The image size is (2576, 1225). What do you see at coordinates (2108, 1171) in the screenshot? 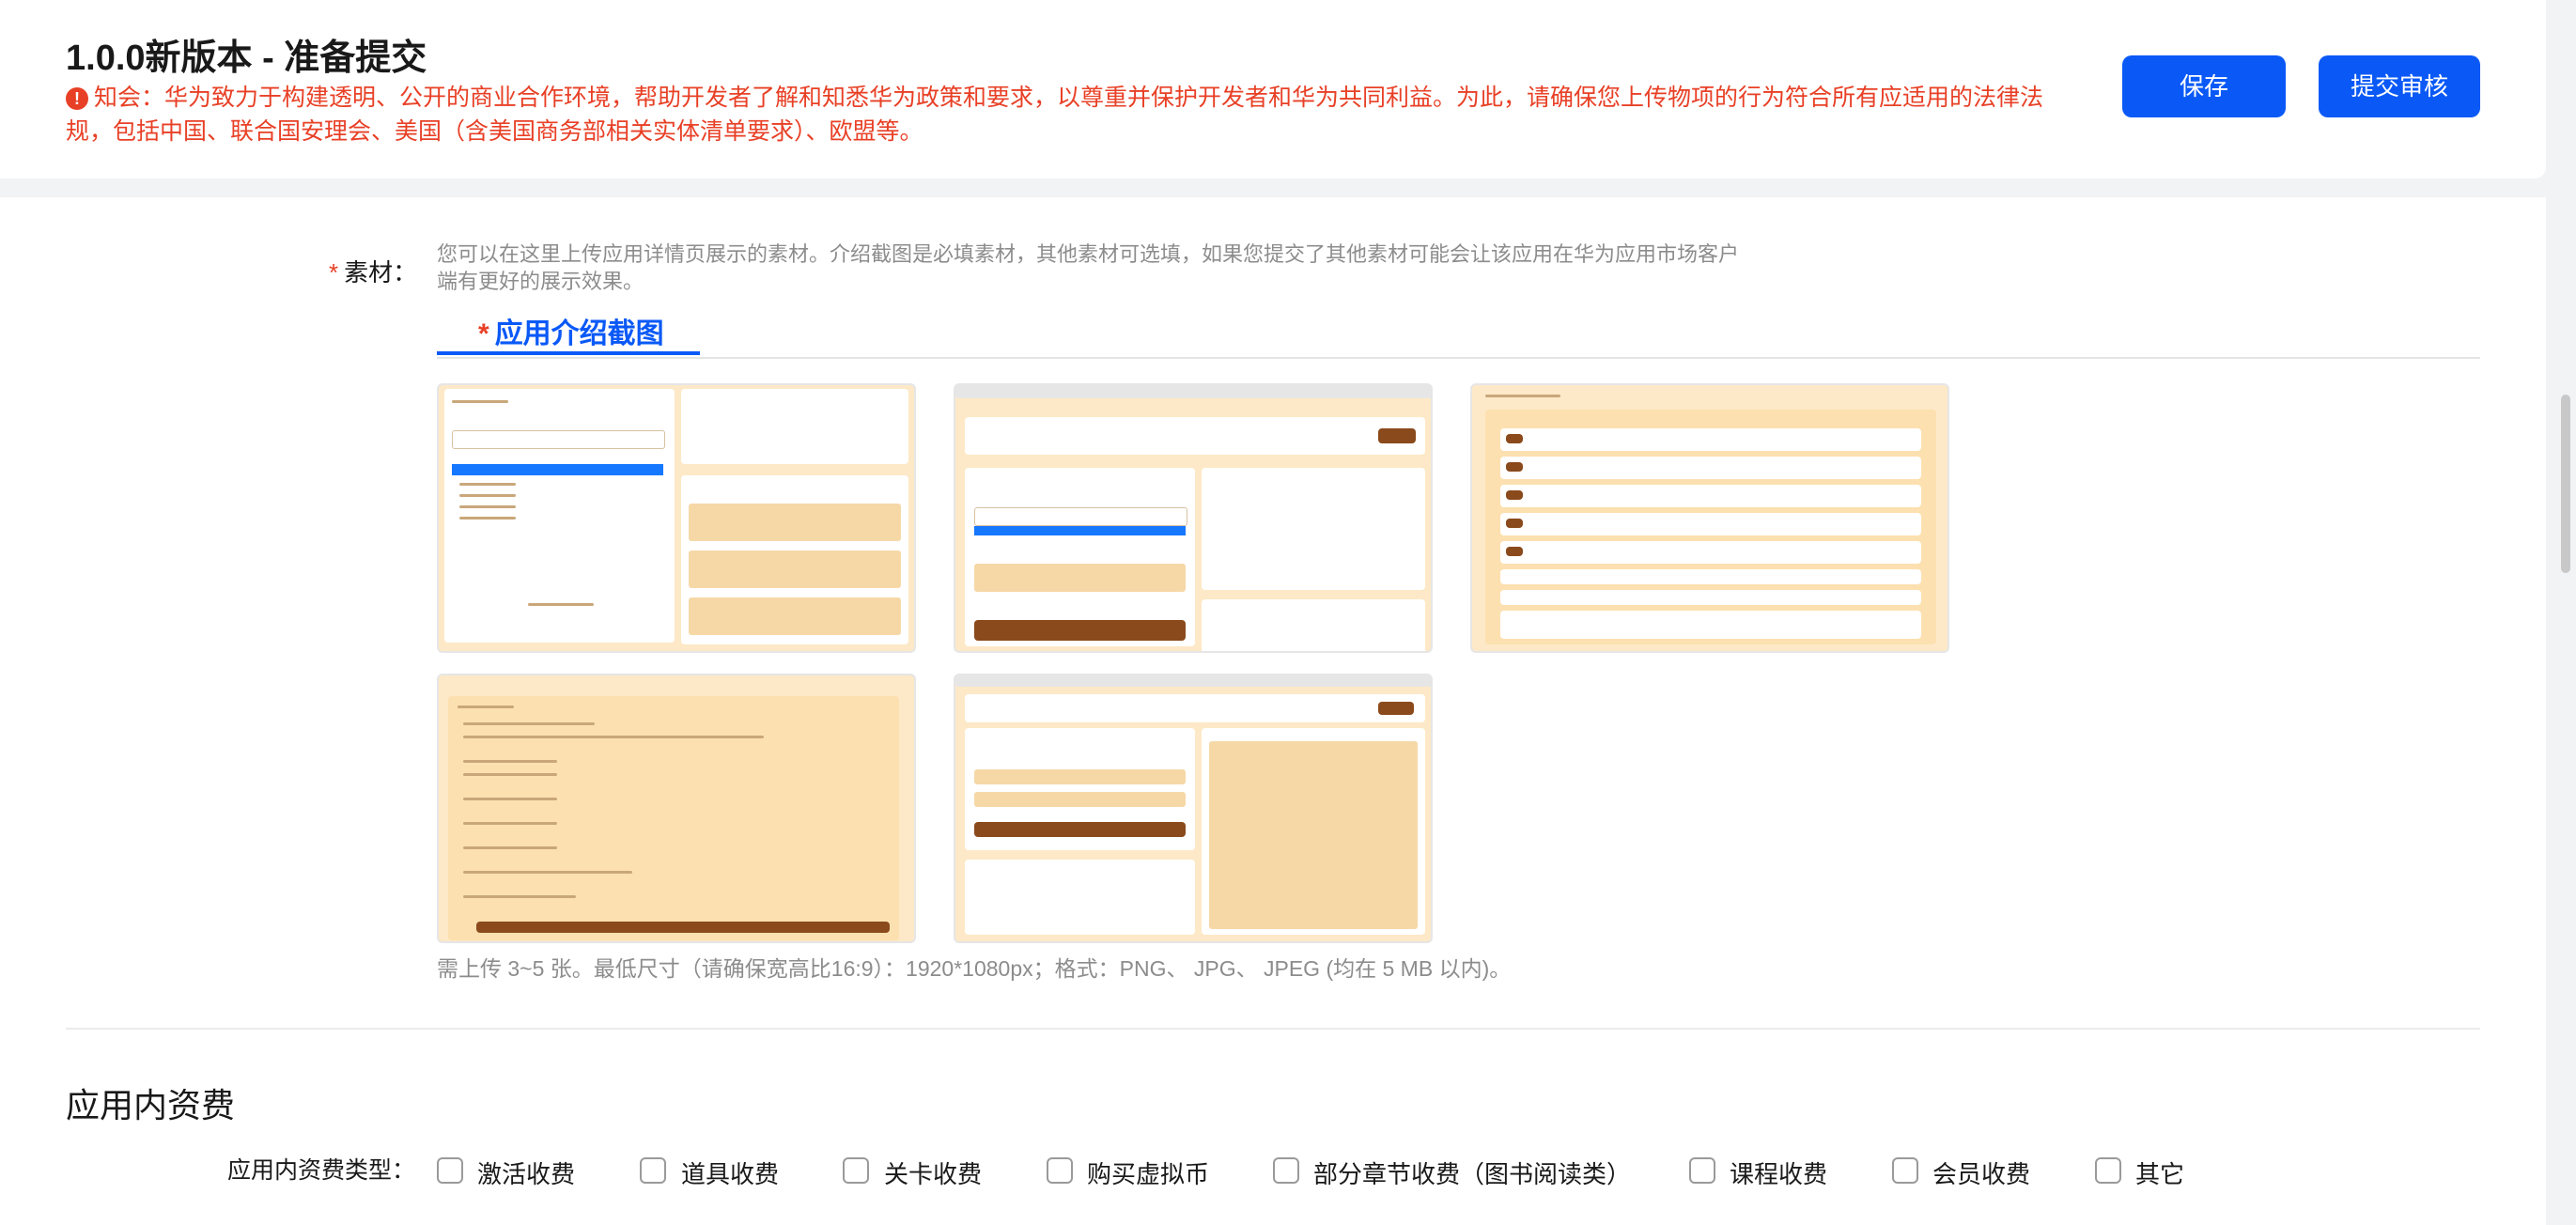
I see `checkbox-other` at bounding box center [2108, 1171].